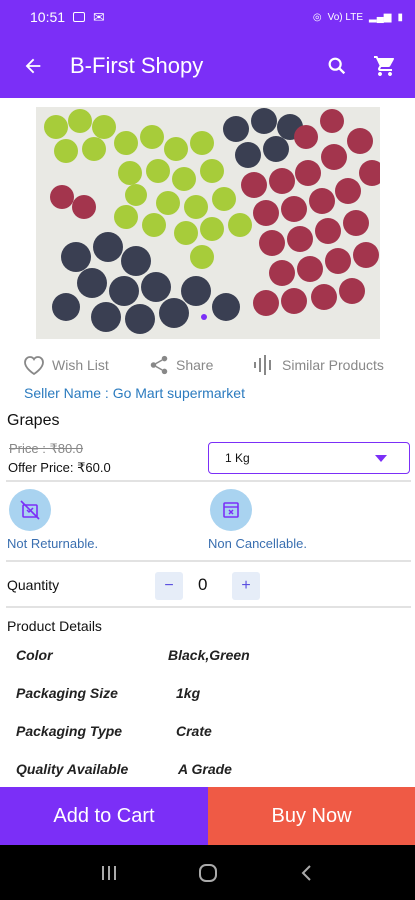  What do you see at coordinates (333, 365) in the screenshot?
I see `similar-label: Similar Products` at bounding box center [333, 365].